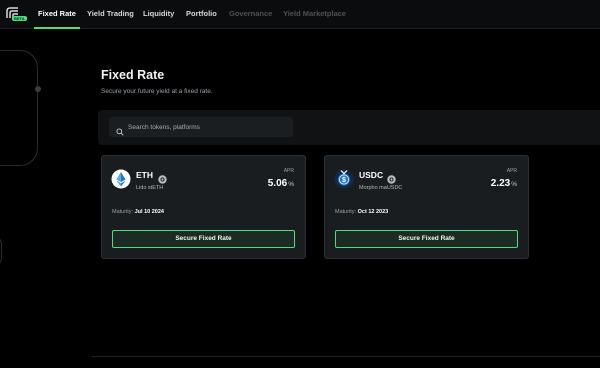  What do you see at coordinates (1, 251) in the screenshot?
I see `decorative-arc-lower` at bounding box center [1, 251].